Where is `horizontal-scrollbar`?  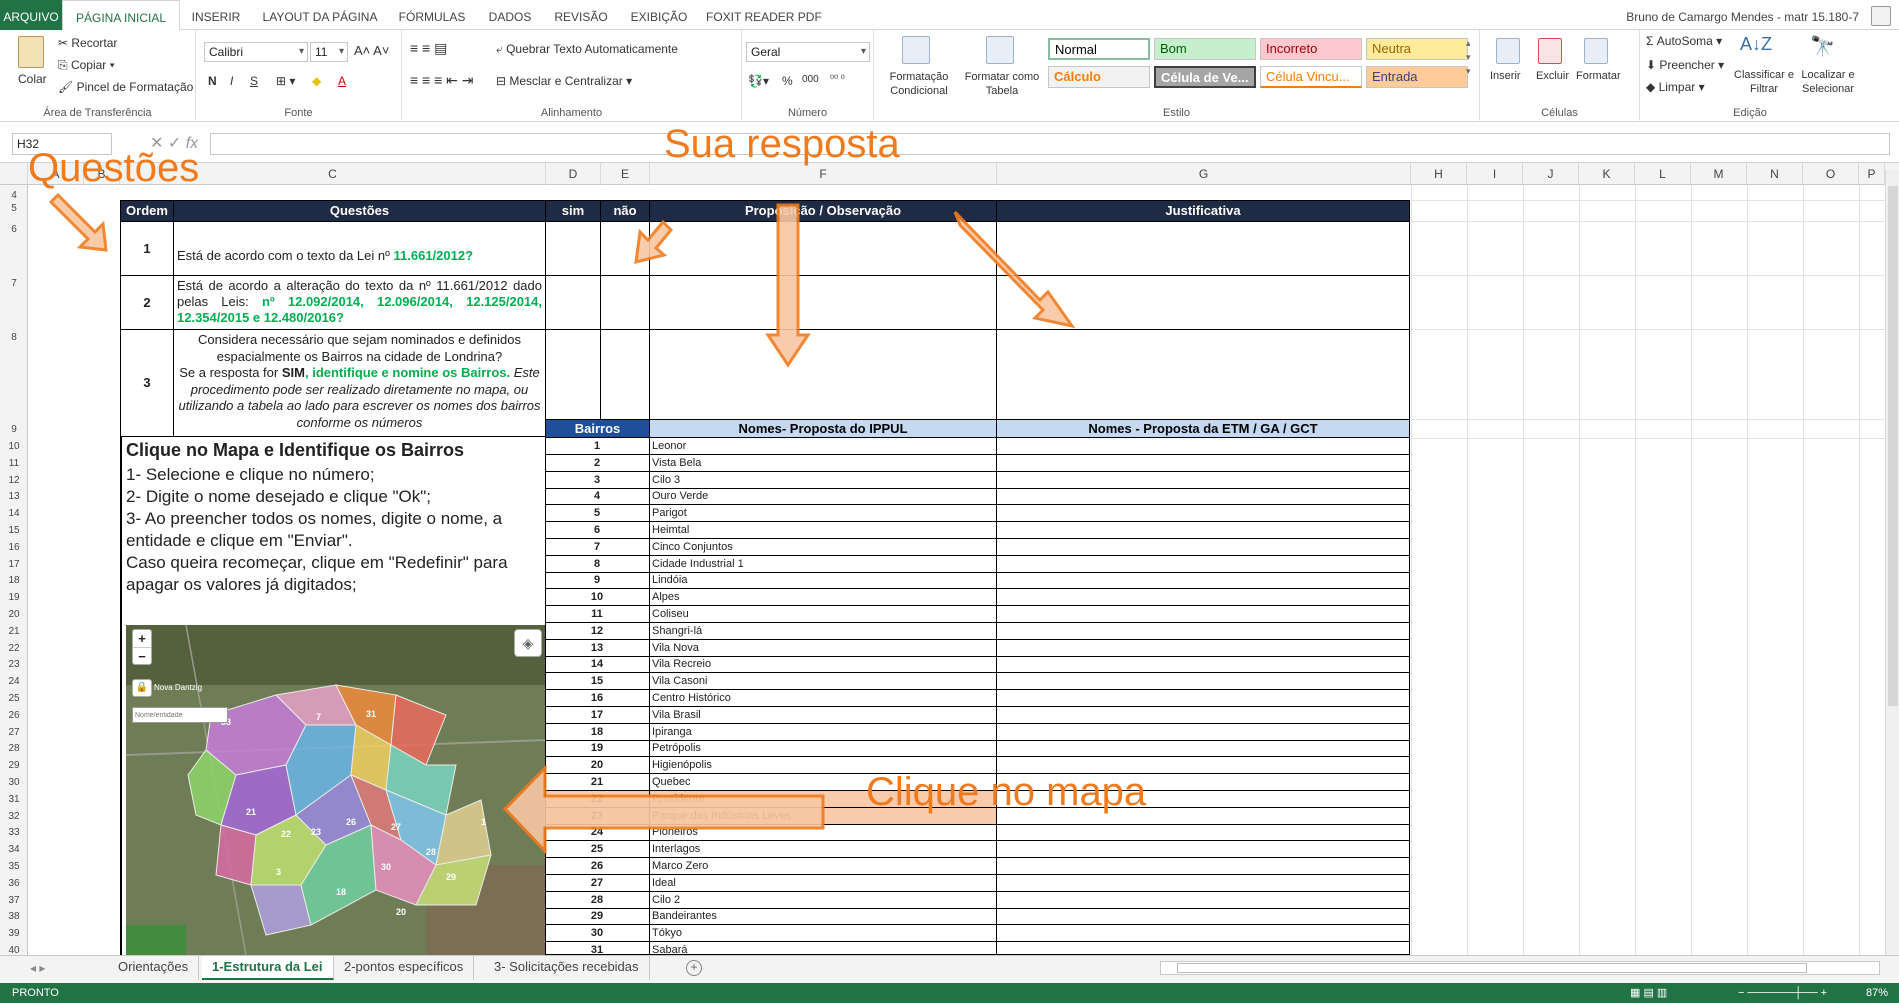 horizontal-scrollbar is located at coordinates (1520, 968).